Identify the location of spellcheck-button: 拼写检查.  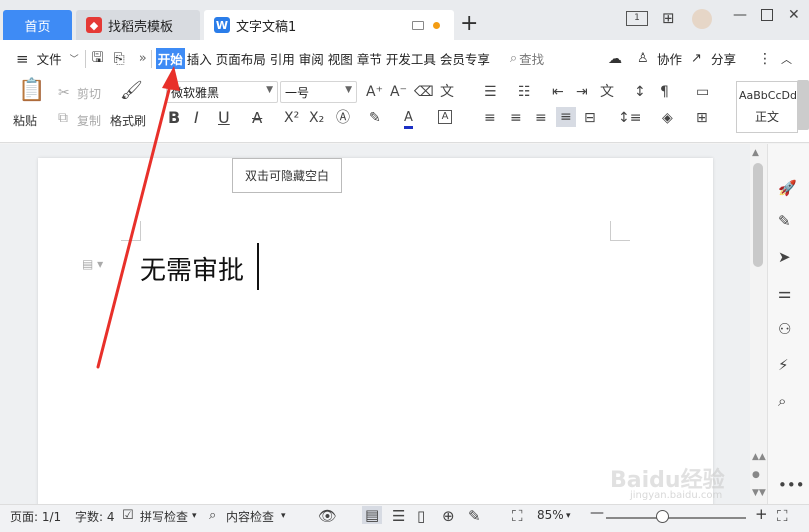
(164, 516).